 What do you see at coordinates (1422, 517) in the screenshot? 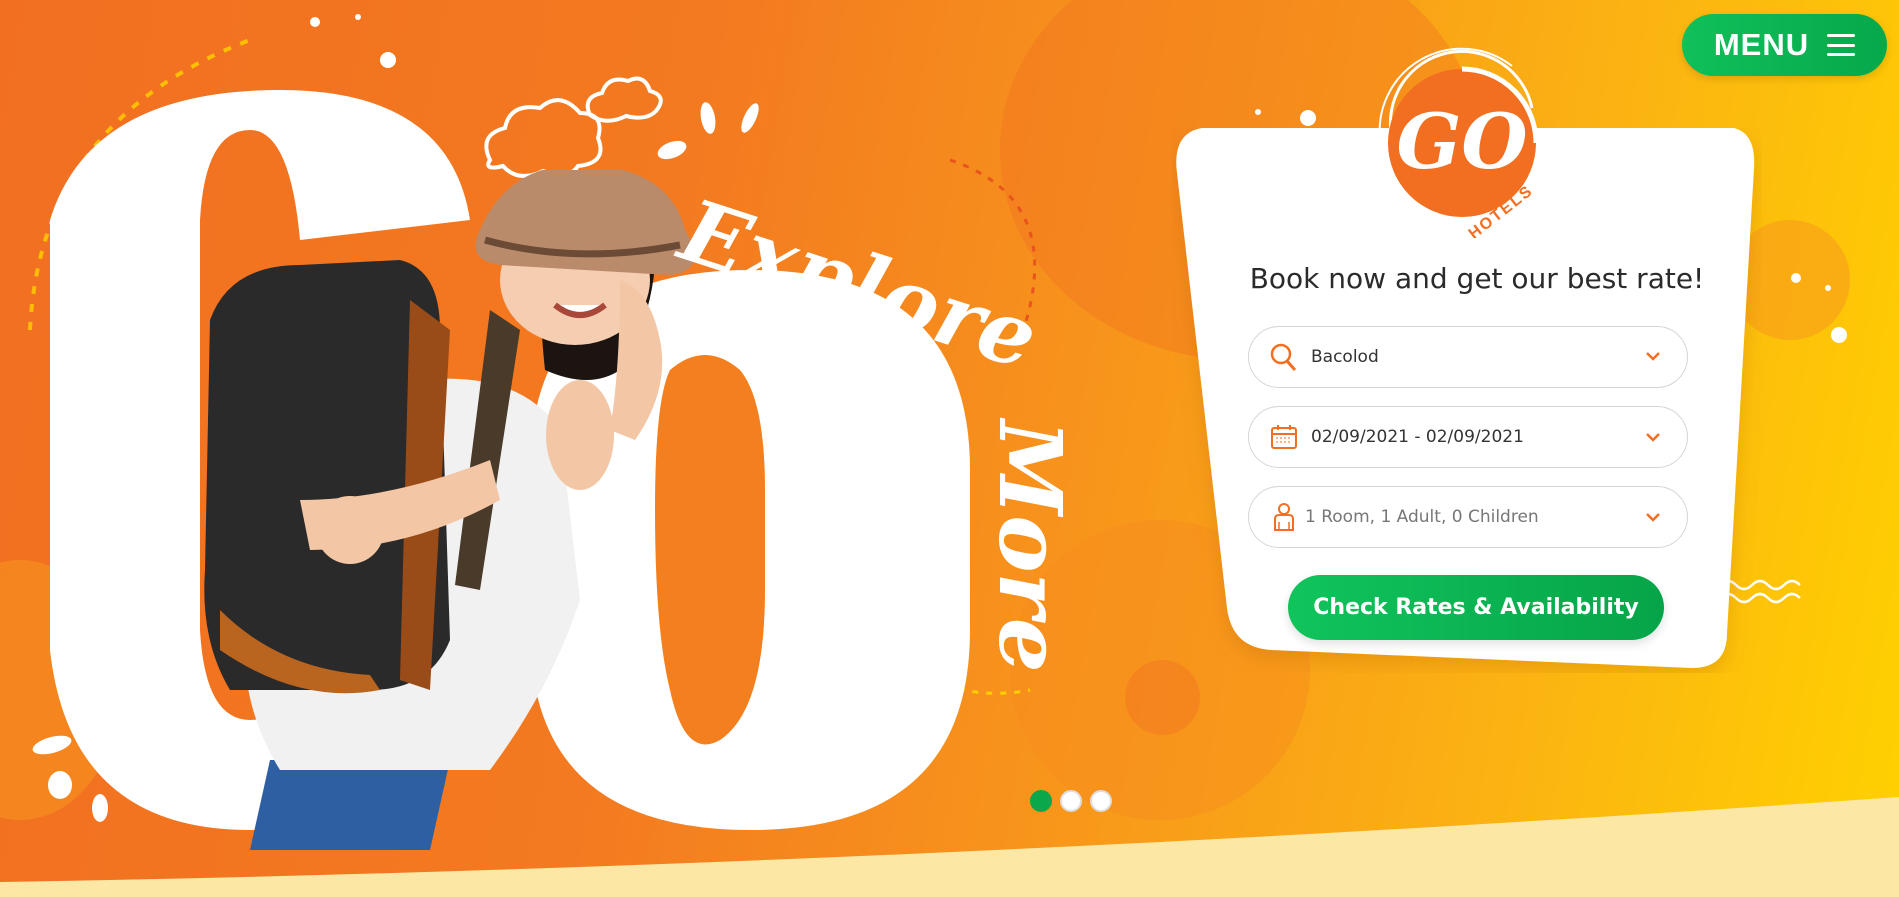
I see `guests-value: 1 Room, 1 Adult, 0 Children` at bounding box center [1422, 517].